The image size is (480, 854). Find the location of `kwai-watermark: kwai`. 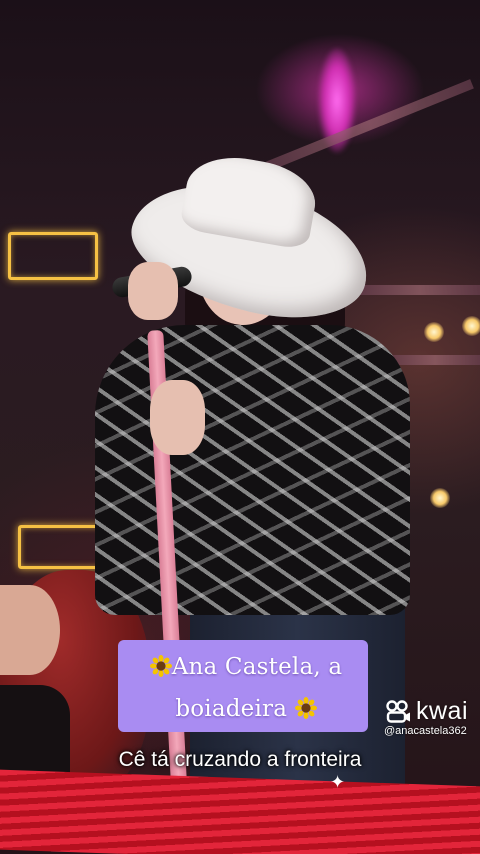

kwai-watermark: kwai is located at coordinates (427, 711).